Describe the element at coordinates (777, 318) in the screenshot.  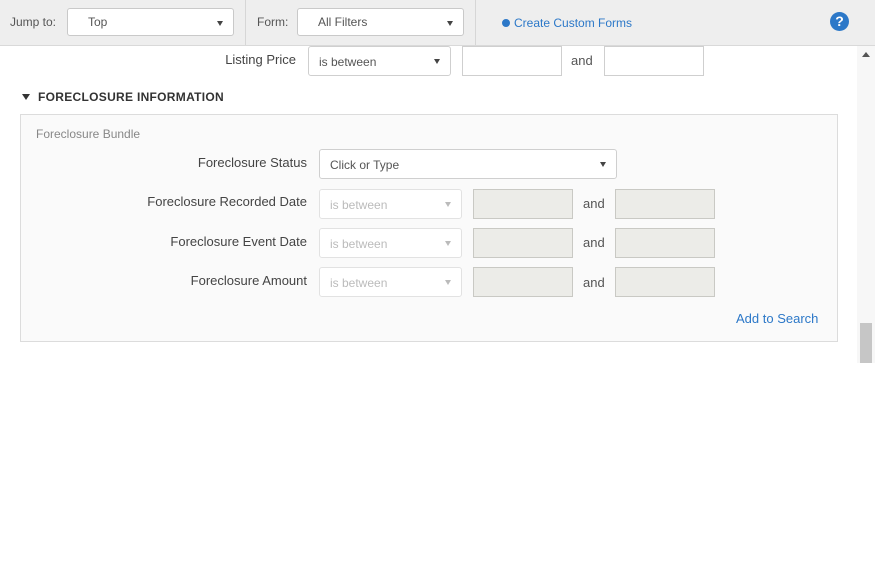
I see `add-to-search-link: Add to Search` at that location.